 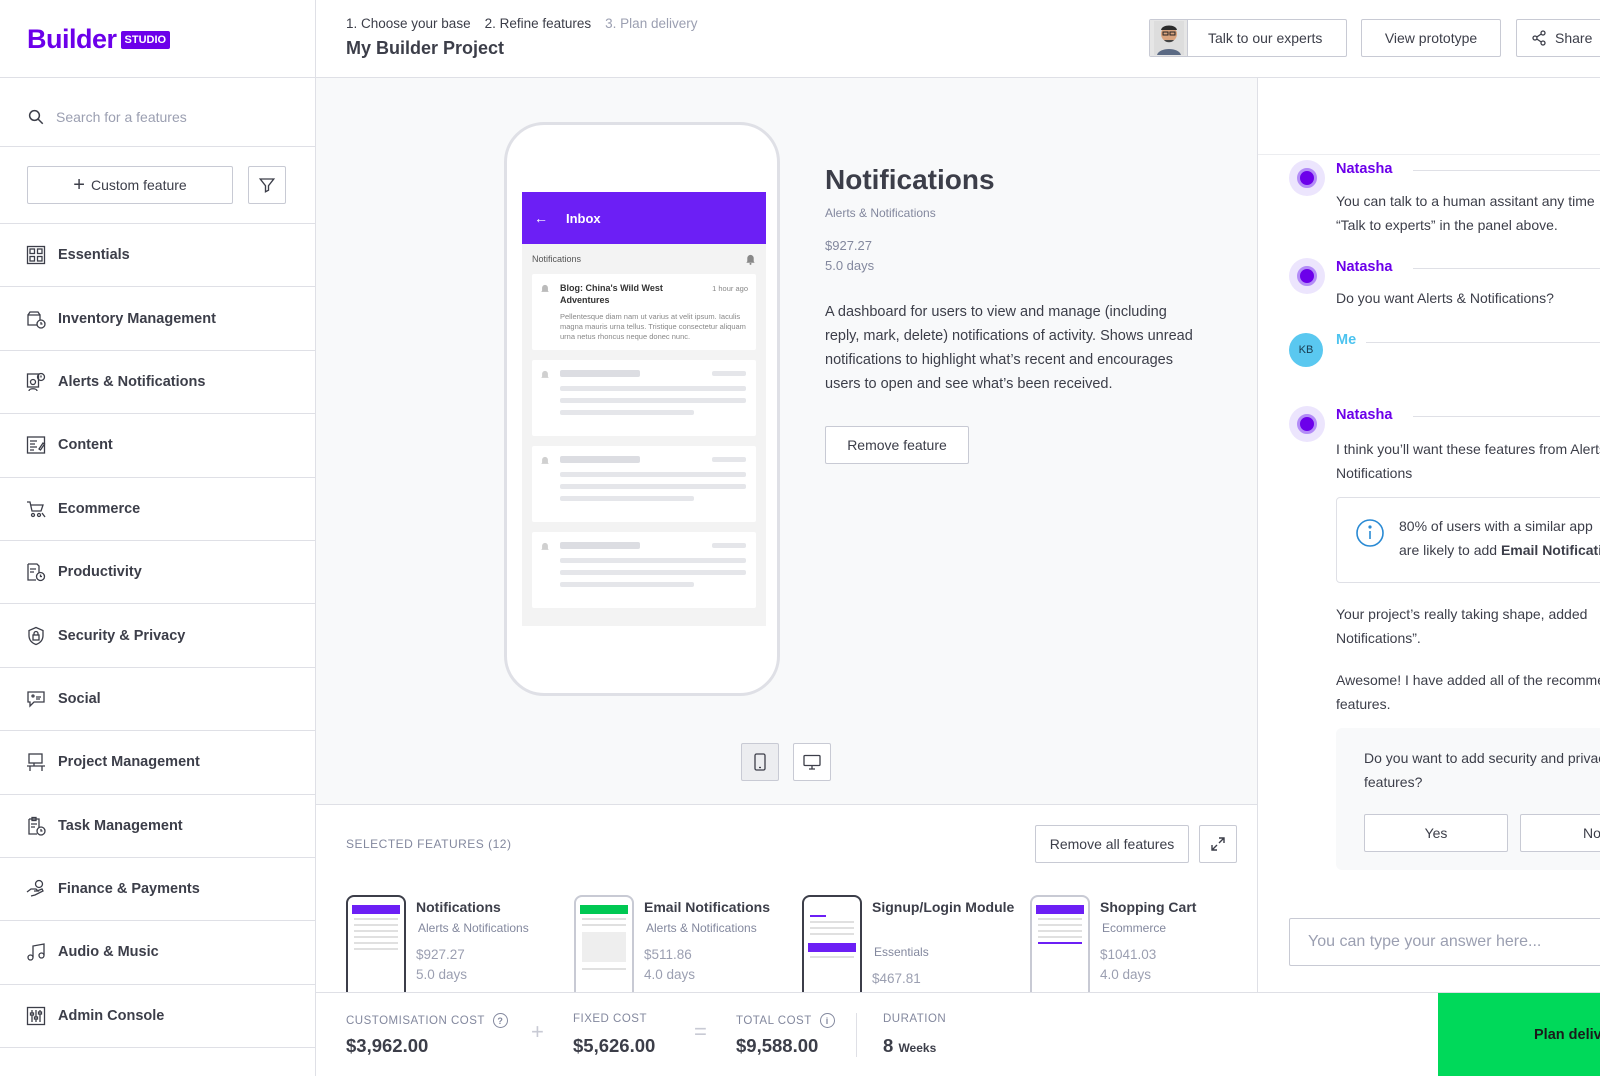 What do you see at coordinates (774, 1020) in the screenshot?
I see `total-cost-label-text: TOTAL COST` at bounding box center [774, 1020].